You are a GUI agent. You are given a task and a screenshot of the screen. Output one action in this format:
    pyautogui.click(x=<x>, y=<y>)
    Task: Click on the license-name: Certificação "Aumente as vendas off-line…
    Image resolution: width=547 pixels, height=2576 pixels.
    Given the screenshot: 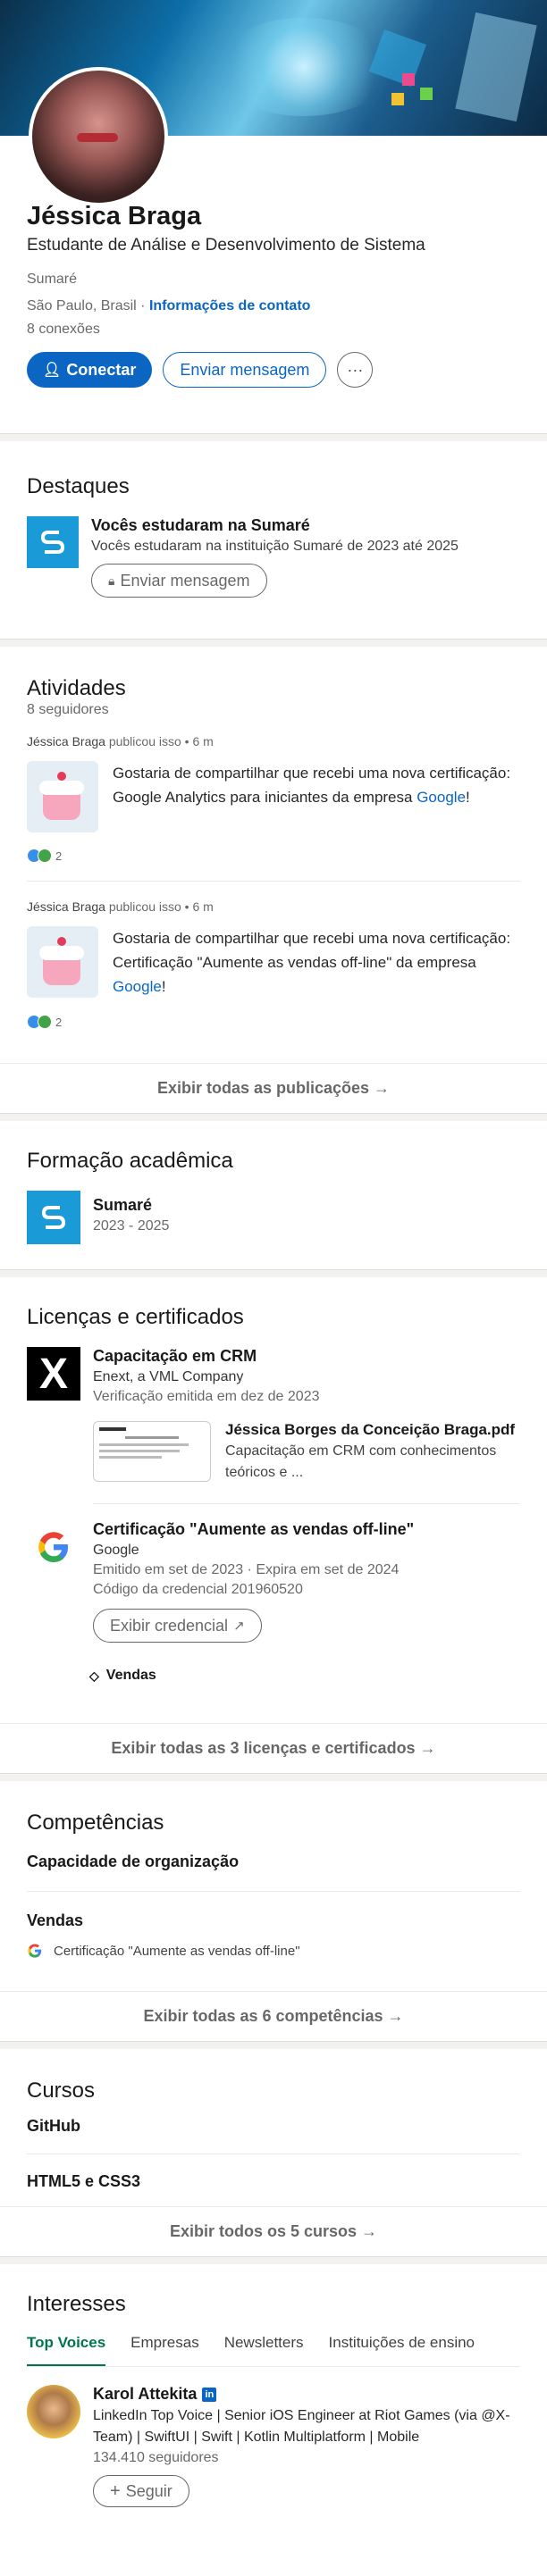 What is the action you would take?
    pyautogui.click(x=254, y=1529)
    